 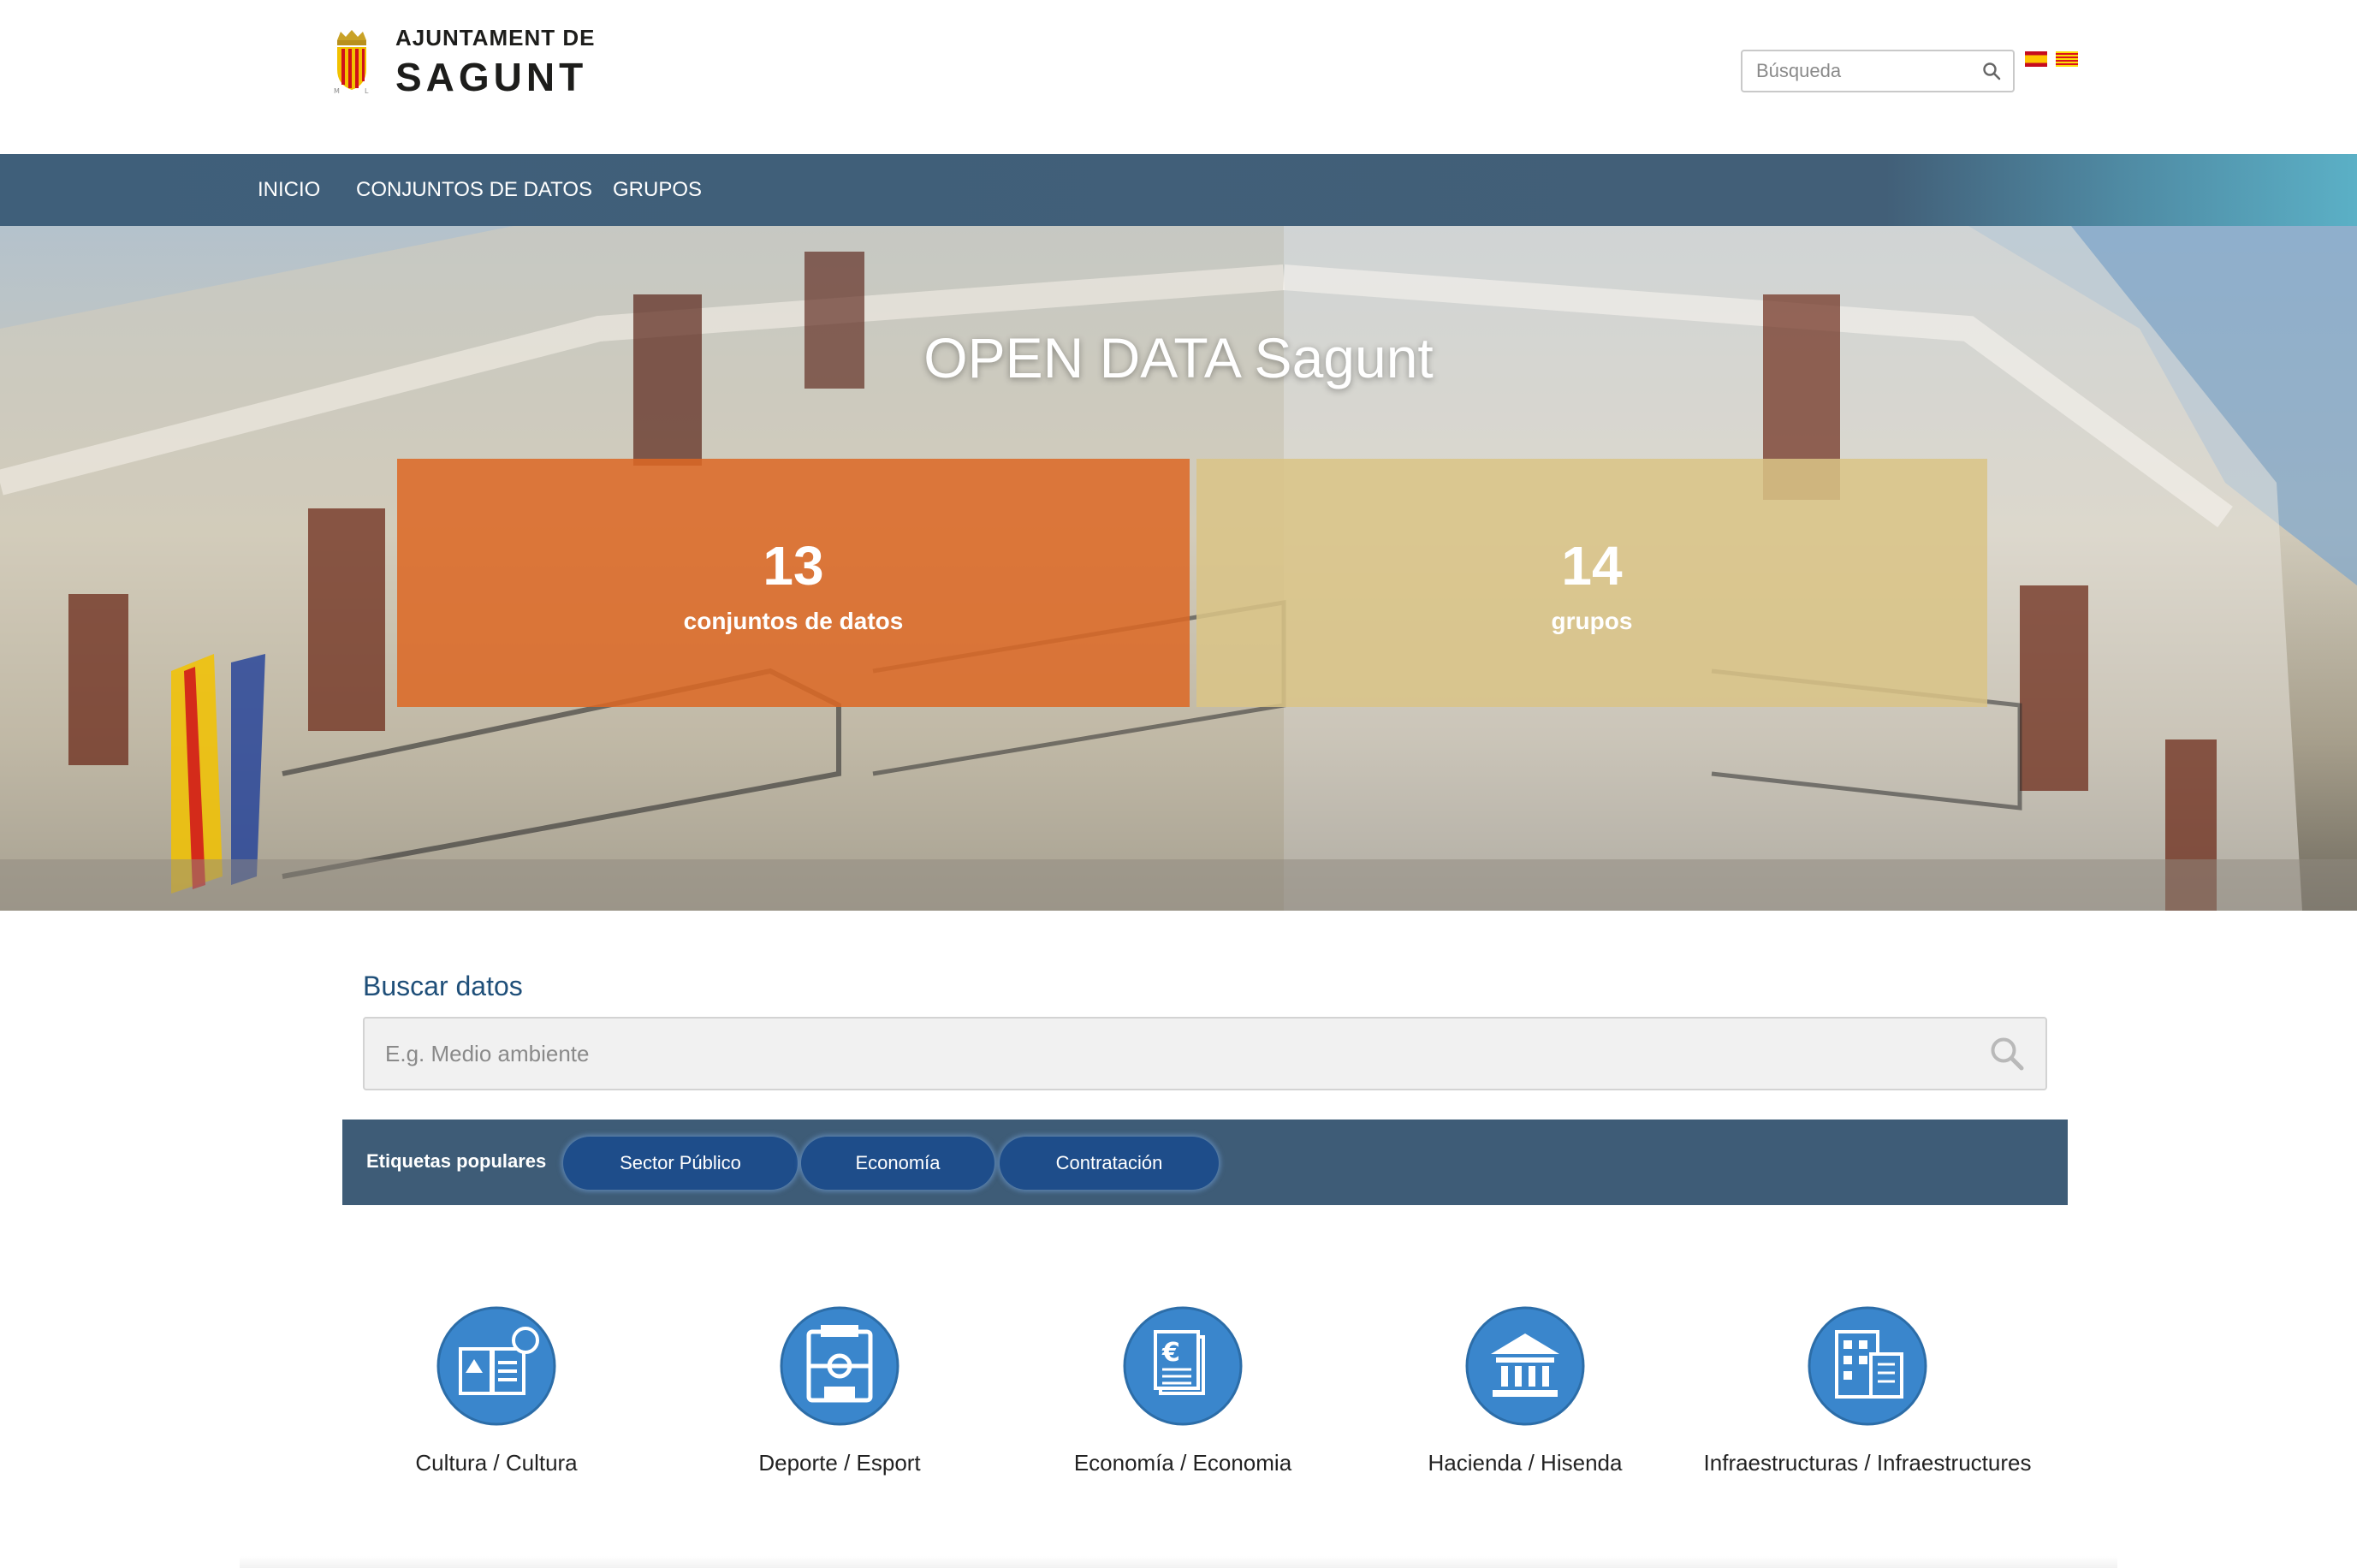 I want to click on dataset-search, so click(x=1205, y=1053).